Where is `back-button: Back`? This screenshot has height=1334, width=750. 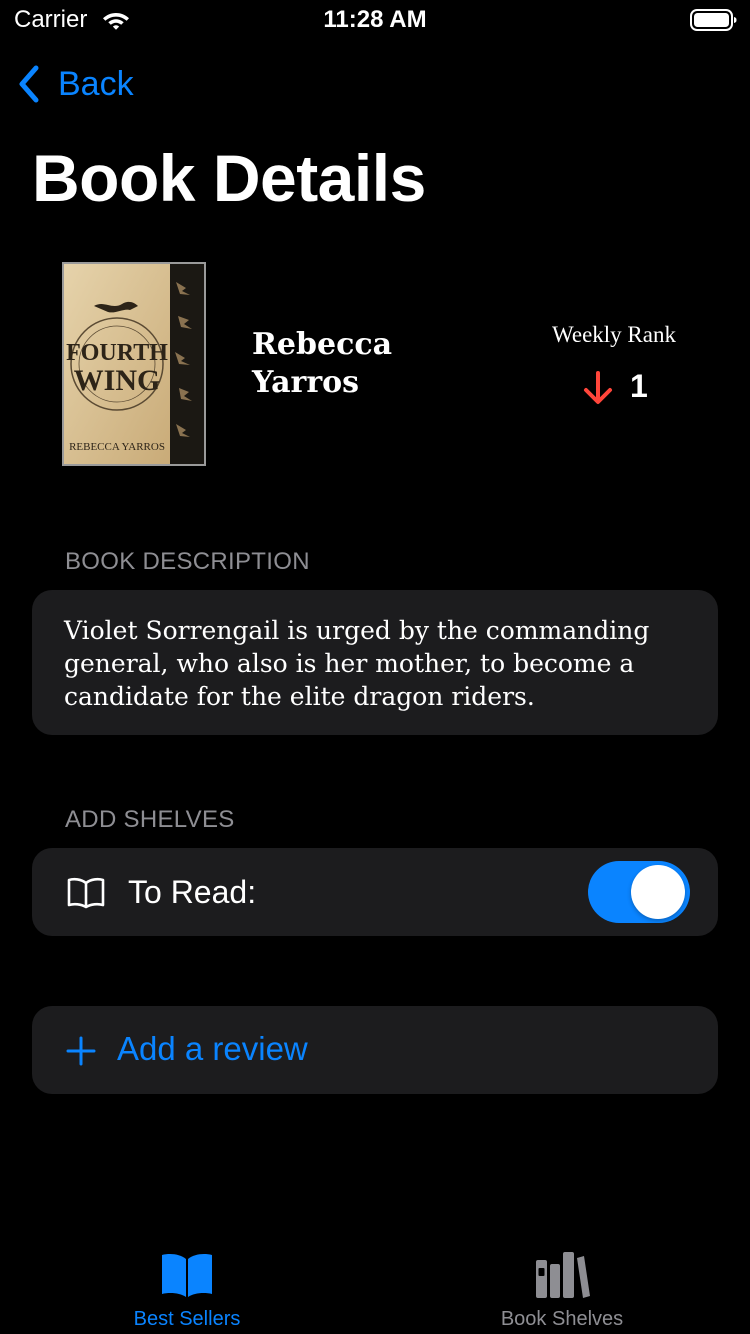
back-button: Back is located at coordinates (74, 84).